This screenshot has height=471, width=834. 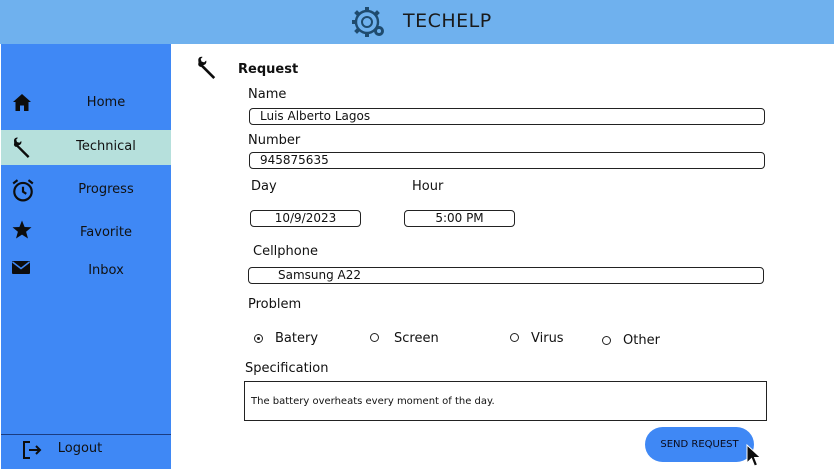 What do you see at coordinates (267, 94) in the screenshot?
I see `name-label: Name` at bounding box center [267, 94].